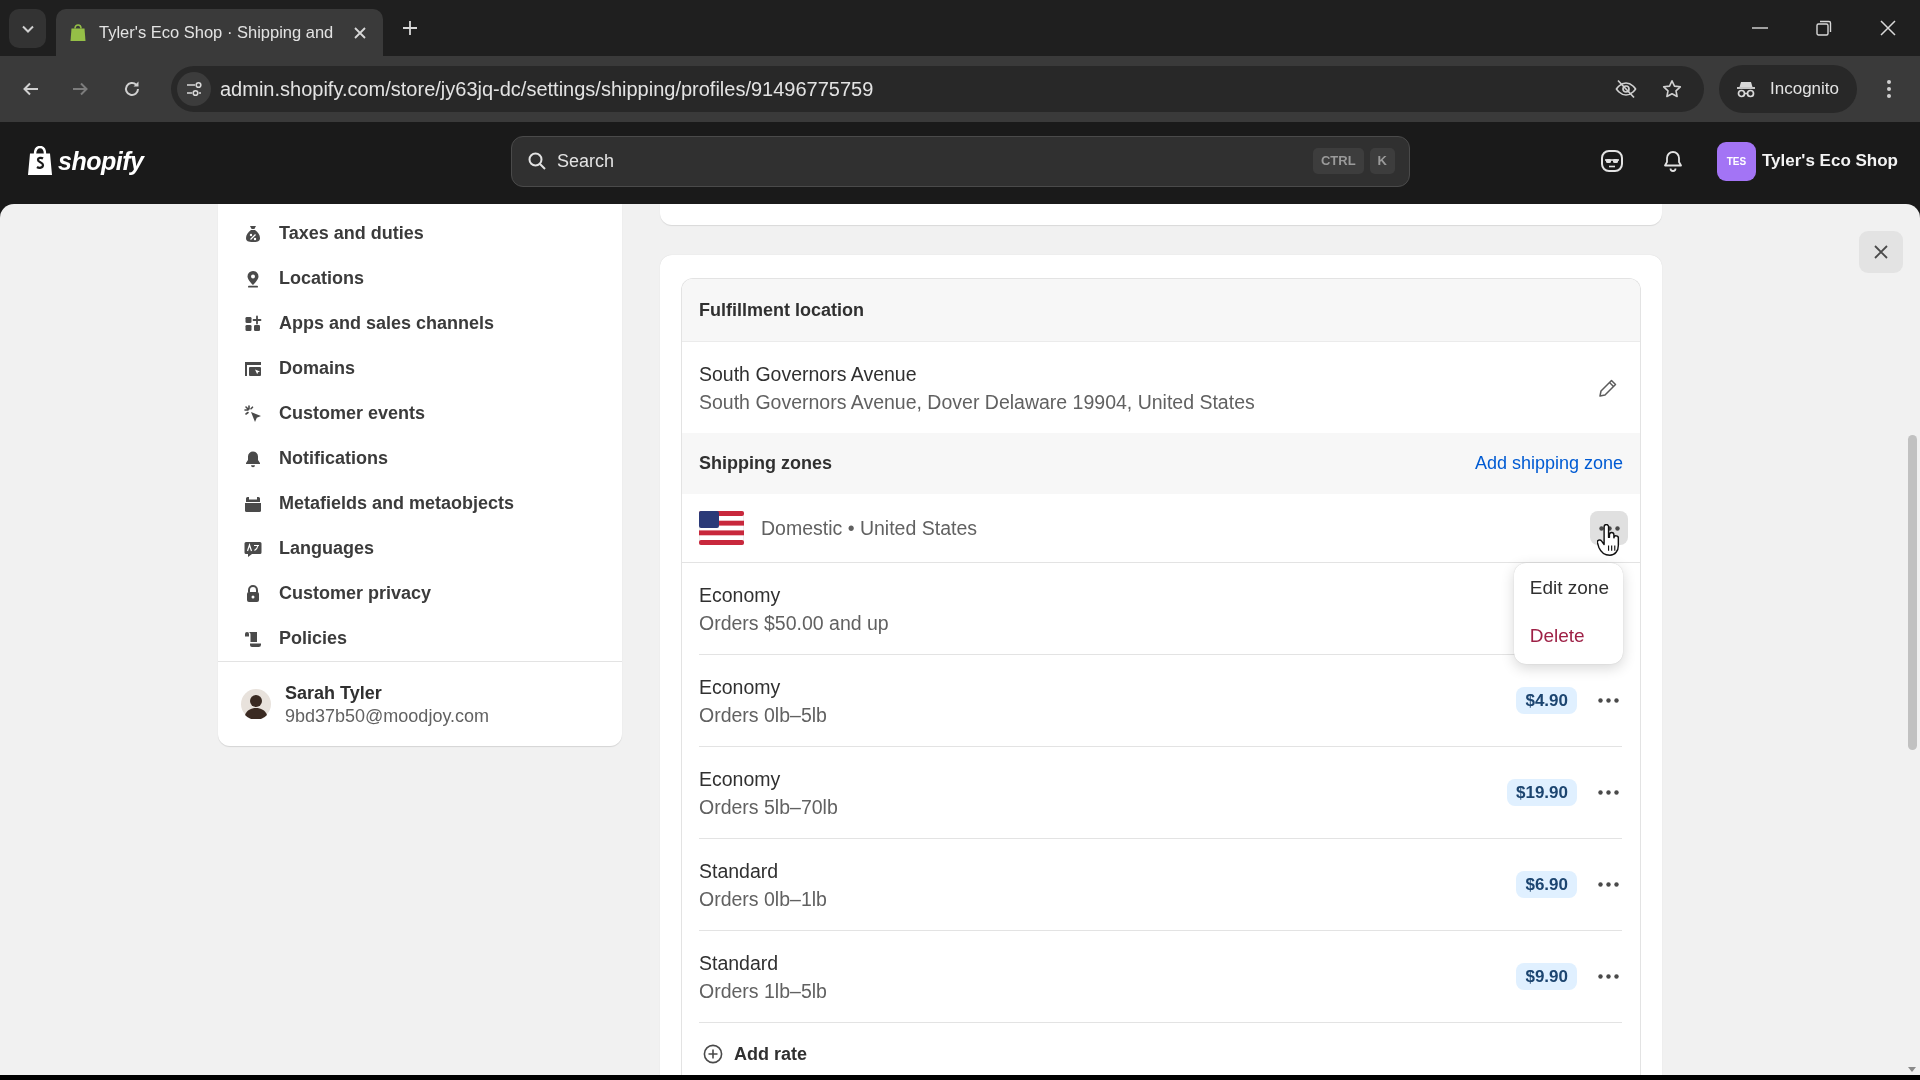 This screenshot has width=1920, height=1080. I want to click on more-vertical-icon, so click(1889, 89).